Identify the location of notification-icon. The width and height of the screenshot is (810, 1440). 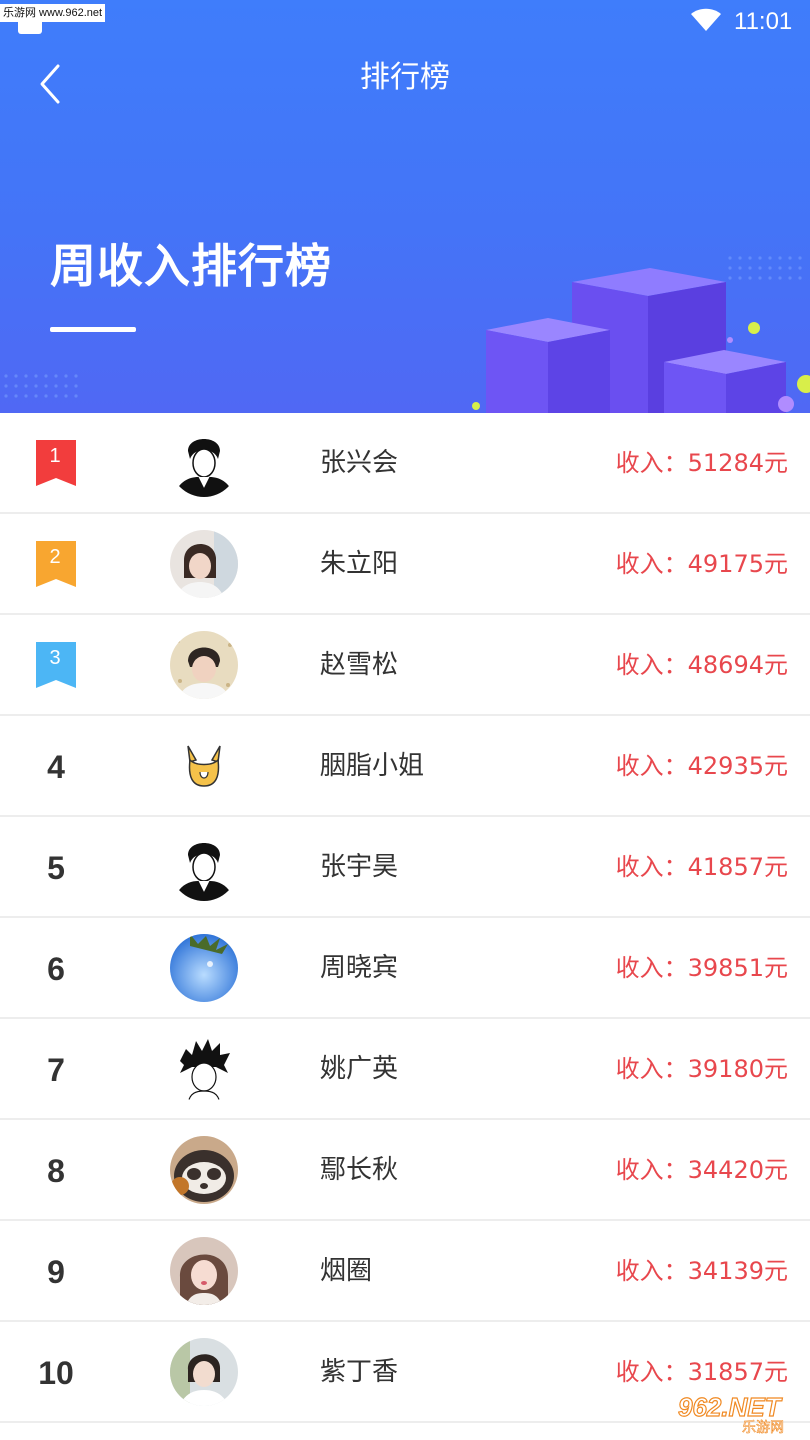
(30, 28).